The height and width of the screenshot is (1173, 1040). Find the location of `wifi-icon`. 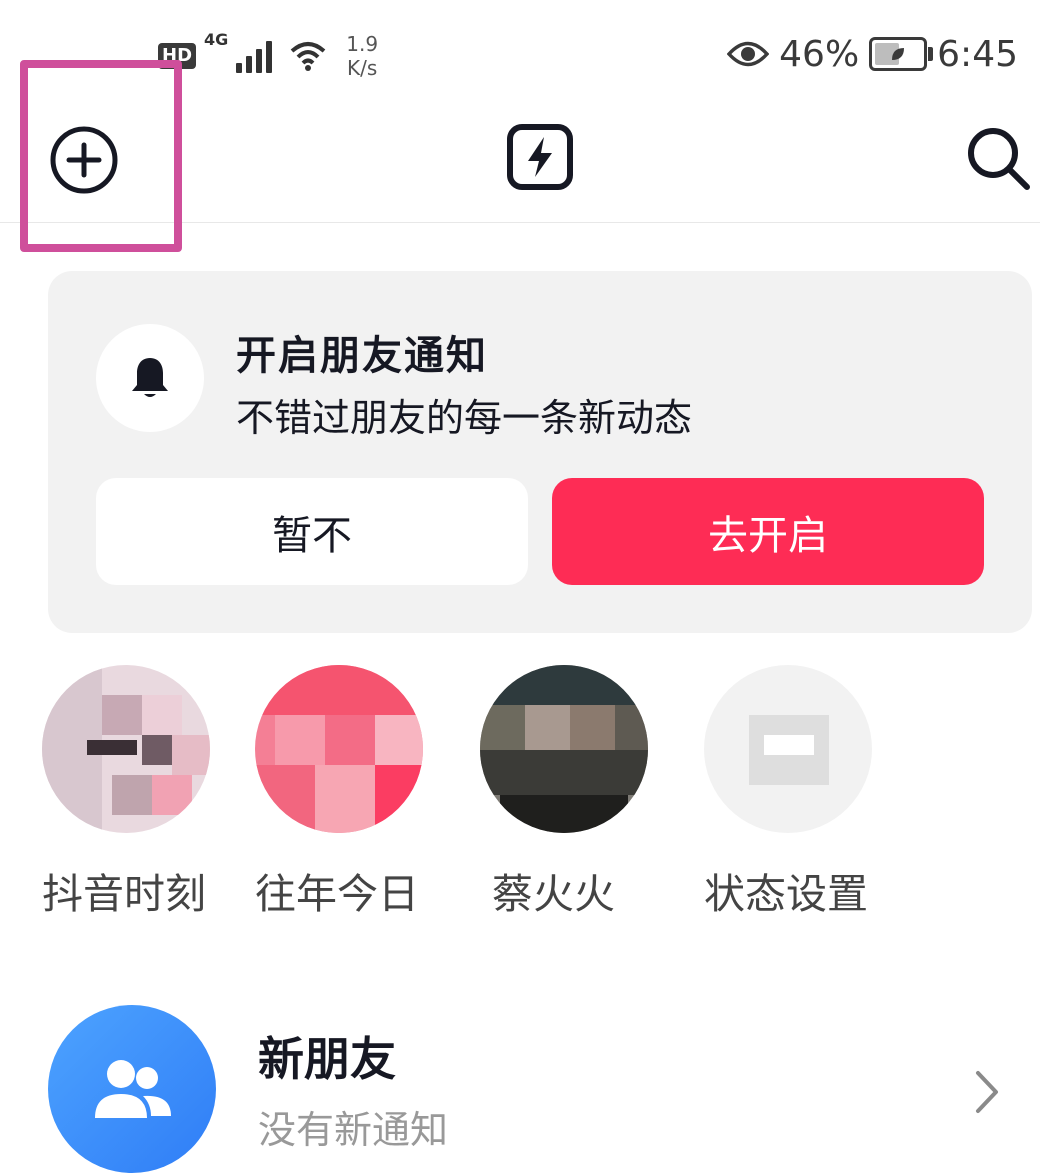

wifi-icon is located at coordinates (308, 56).